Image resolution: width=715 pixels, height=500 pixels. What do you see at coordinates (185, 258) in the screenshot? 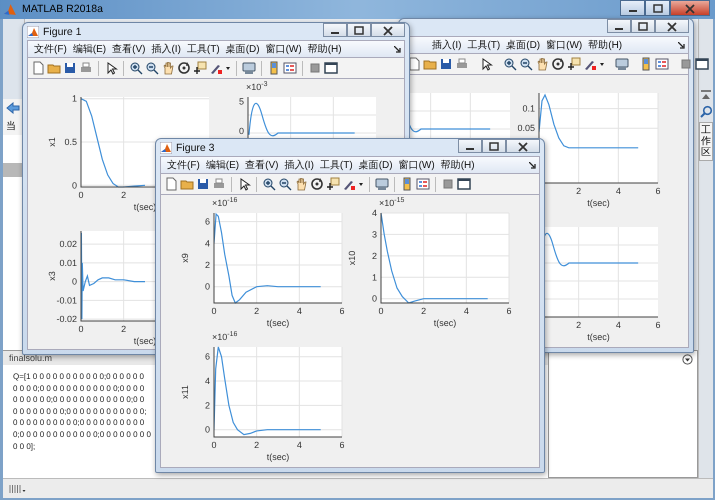
I see `axis-label: x9` at bounding box center [185, 258].